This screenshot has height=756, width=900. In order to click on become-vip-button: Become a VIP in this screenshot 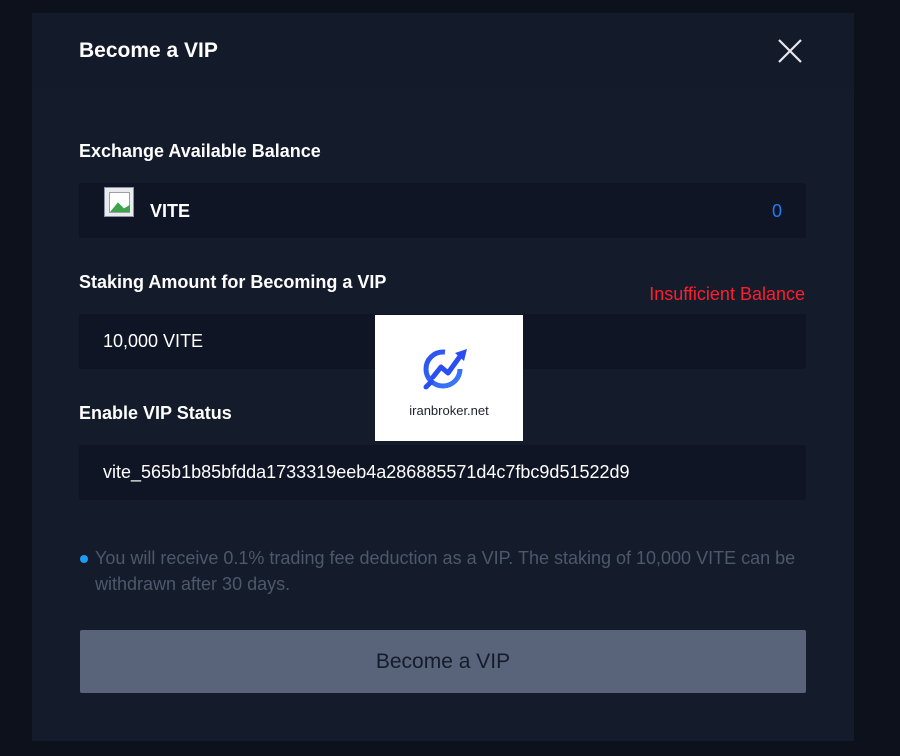, I will do `click(443, 661)`.